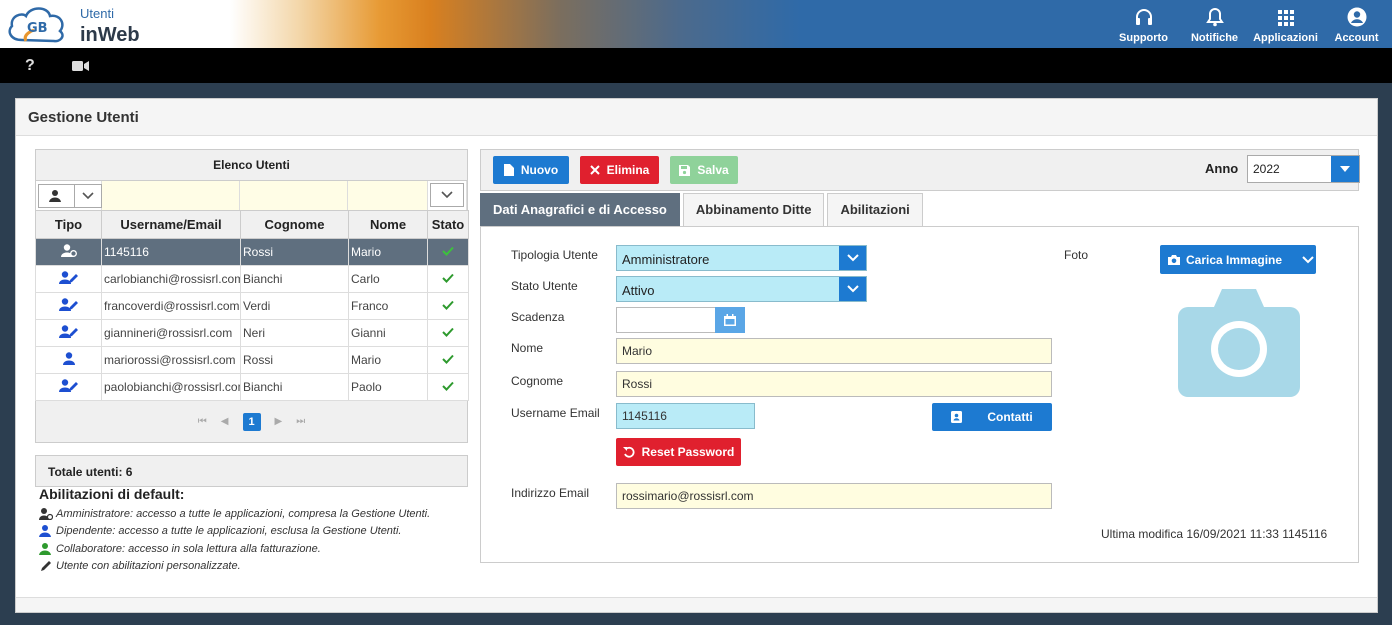 Image resolution: width=1392 pixels, height=625 pixels. What do you see at coordinates (619, 170) in the screenshot?
I see `delete-button: Elimina` at bounding box center [619, 170].